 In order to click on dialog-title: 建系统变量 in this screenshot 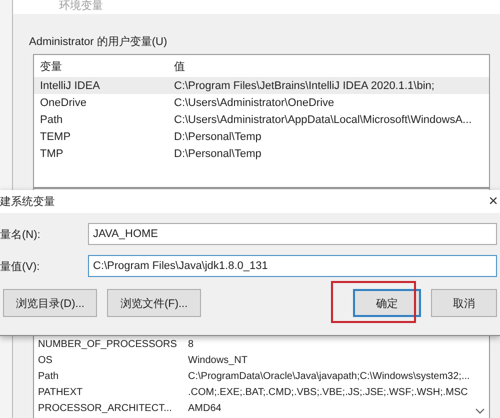, I will do `click(27, 201)`.